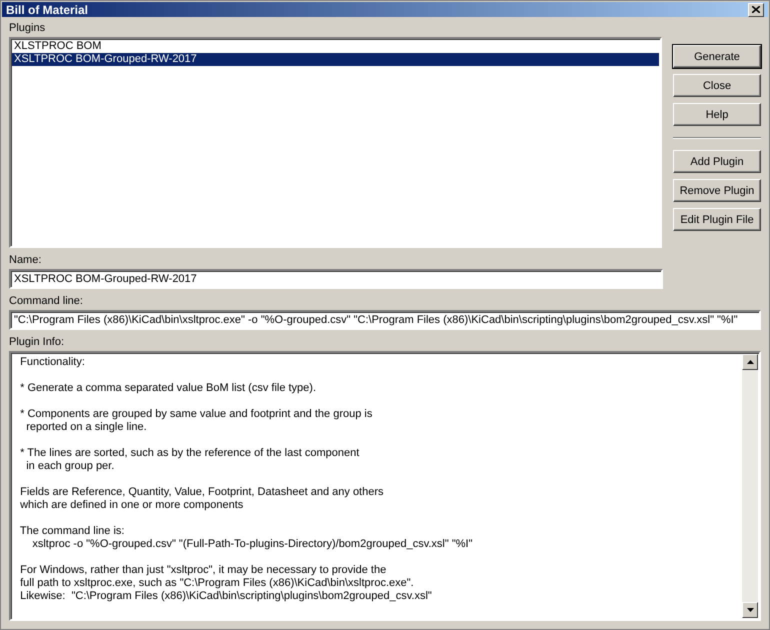 The image size is (770, 630). I want to click on plugin-list-item: XLSTPROC BOM, so click(335, 46).